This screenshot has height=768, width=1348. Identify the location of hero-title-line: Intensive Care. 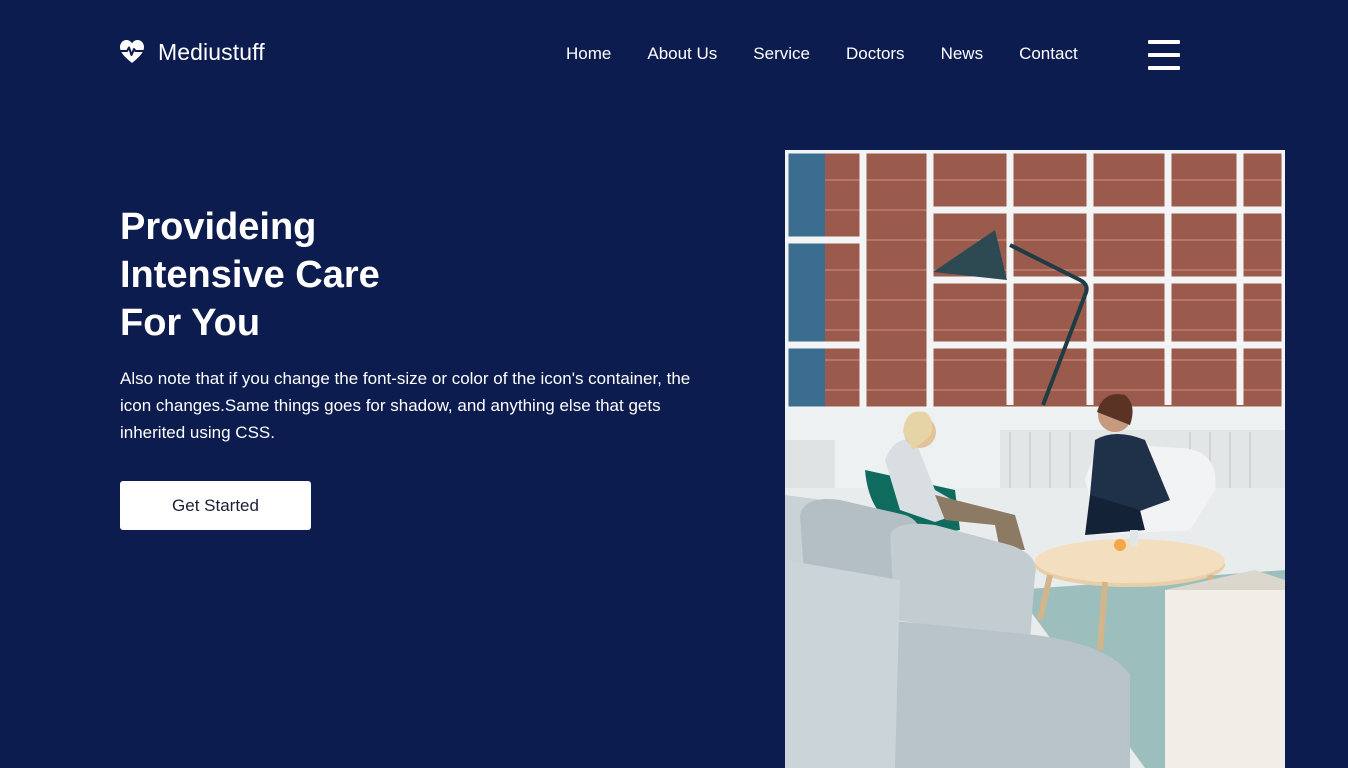
(250, 275).